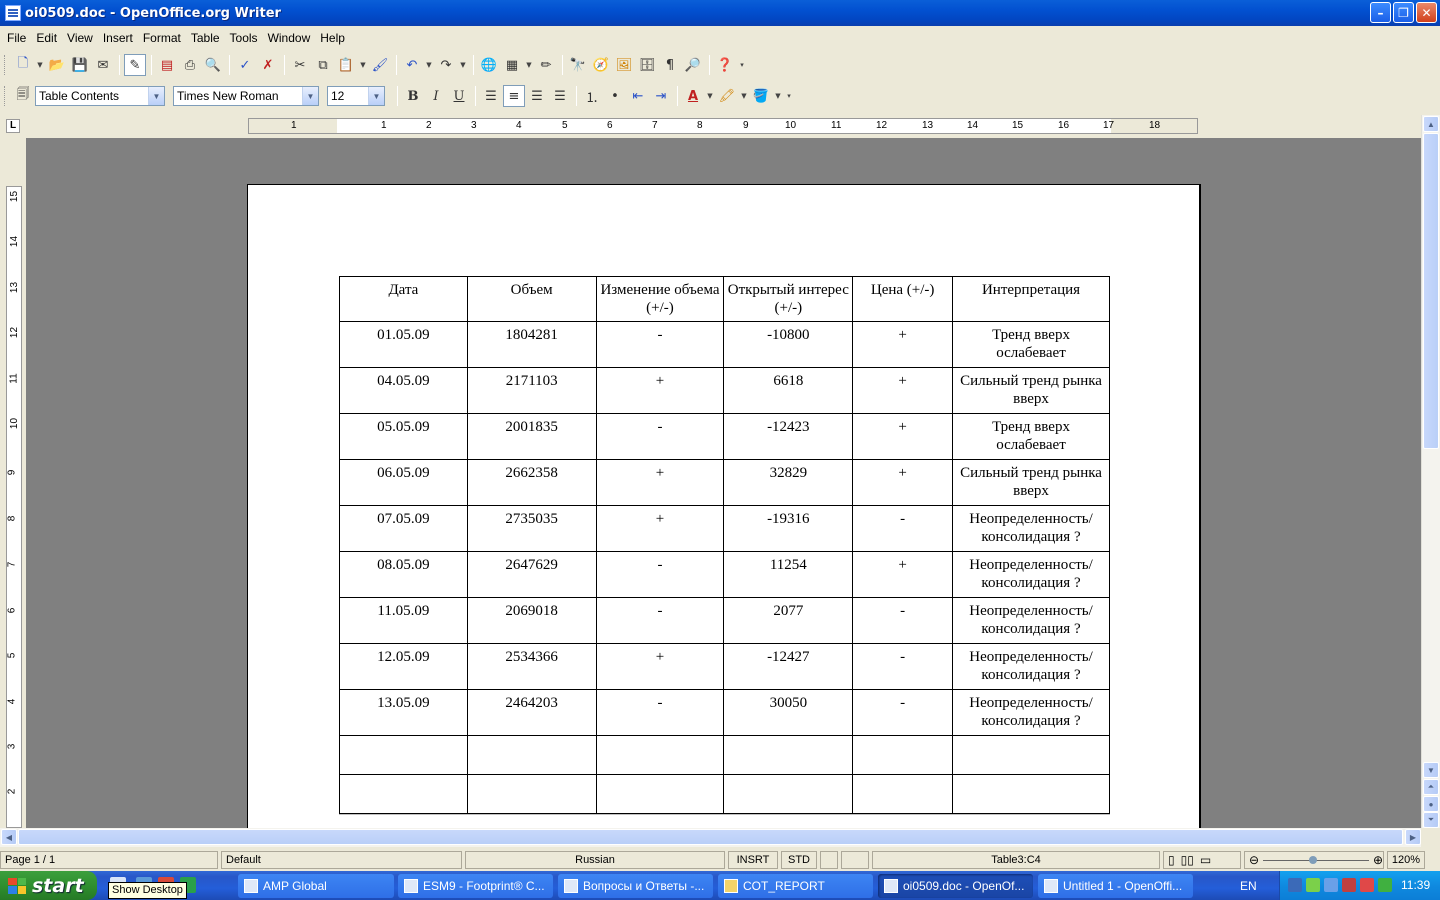  What do you see at coordinates (246, 96) in the screenshot?
I see `font-name-select: Times New Roman ▼` at bounding box center [246, 96].